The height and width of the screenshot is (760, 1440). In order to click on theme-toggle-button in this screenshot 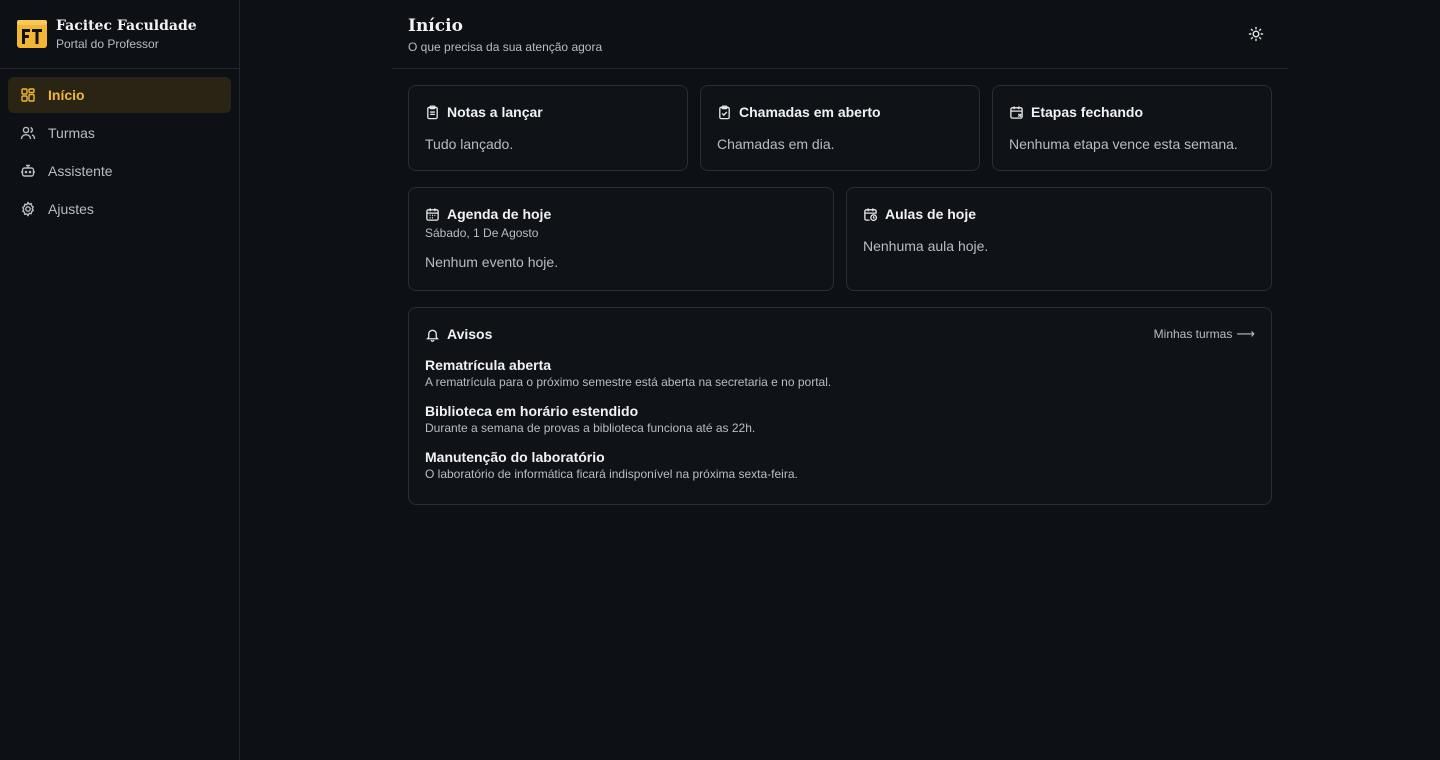, I will do `click(1256, 34)`.